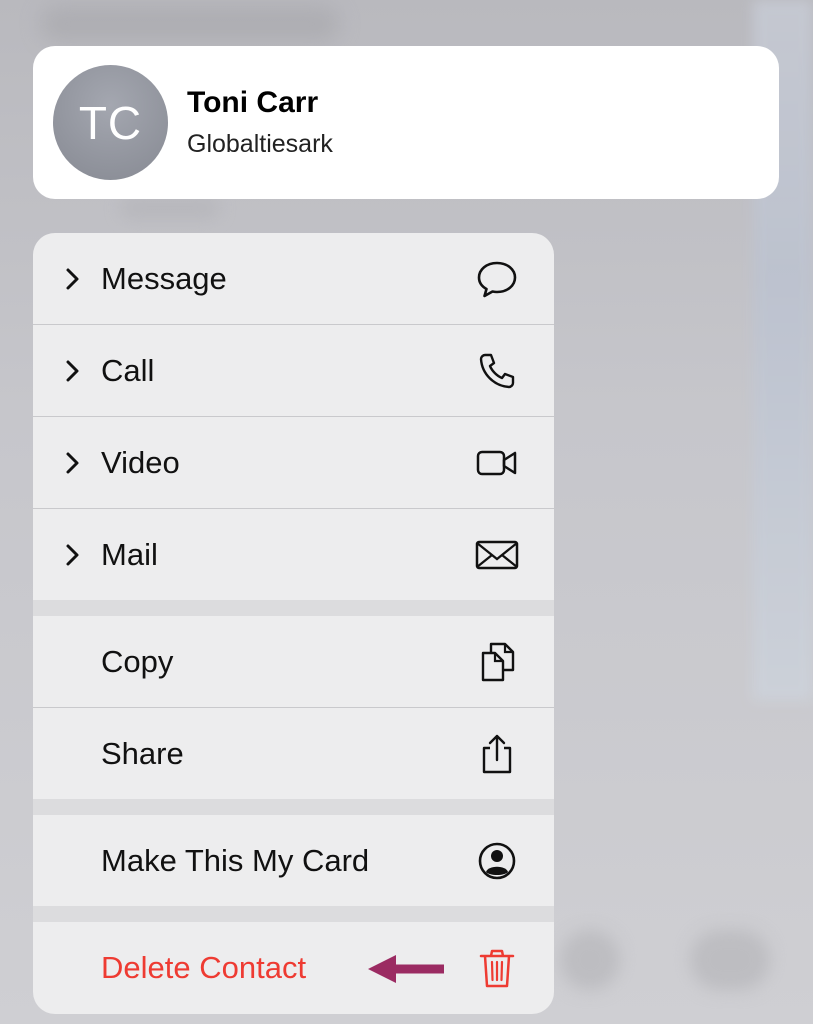 Image resolution: width=813 pixels, height=1024 pixels. I want to click on contact-name: Toni Carr, so click(253, 102).